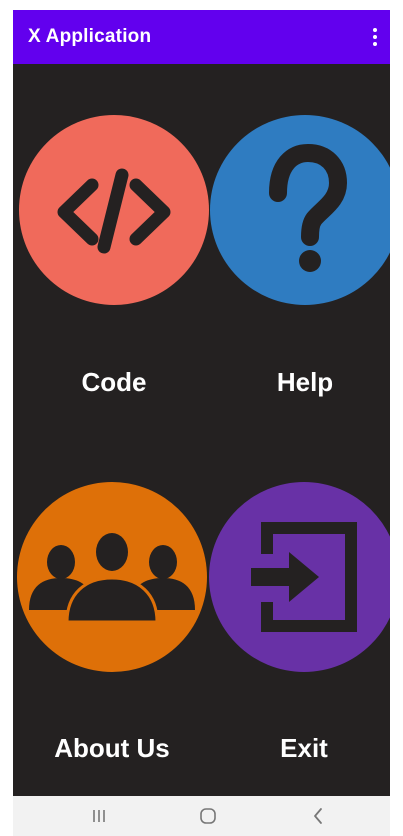 Image resolution: width=403 pixels, height=836 pixels. I want to click on about-us-label: About Us, so click(112, 748).